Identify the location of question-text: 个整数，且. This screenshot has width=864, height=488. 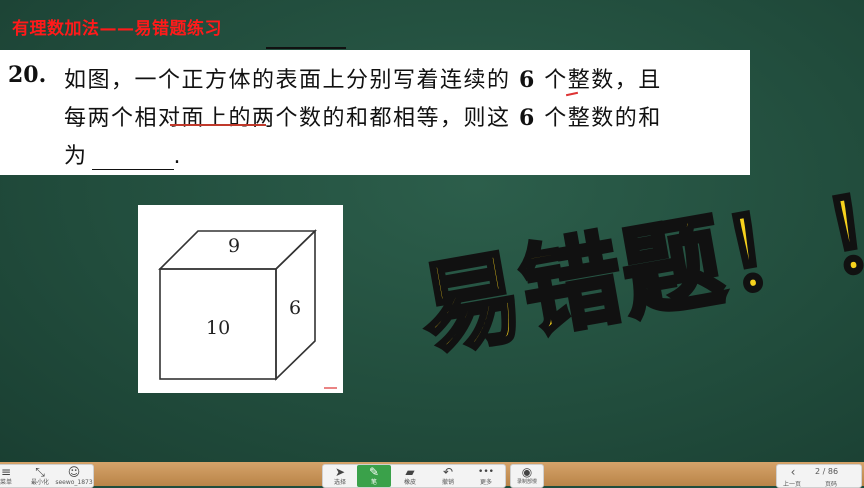
(598, 80).